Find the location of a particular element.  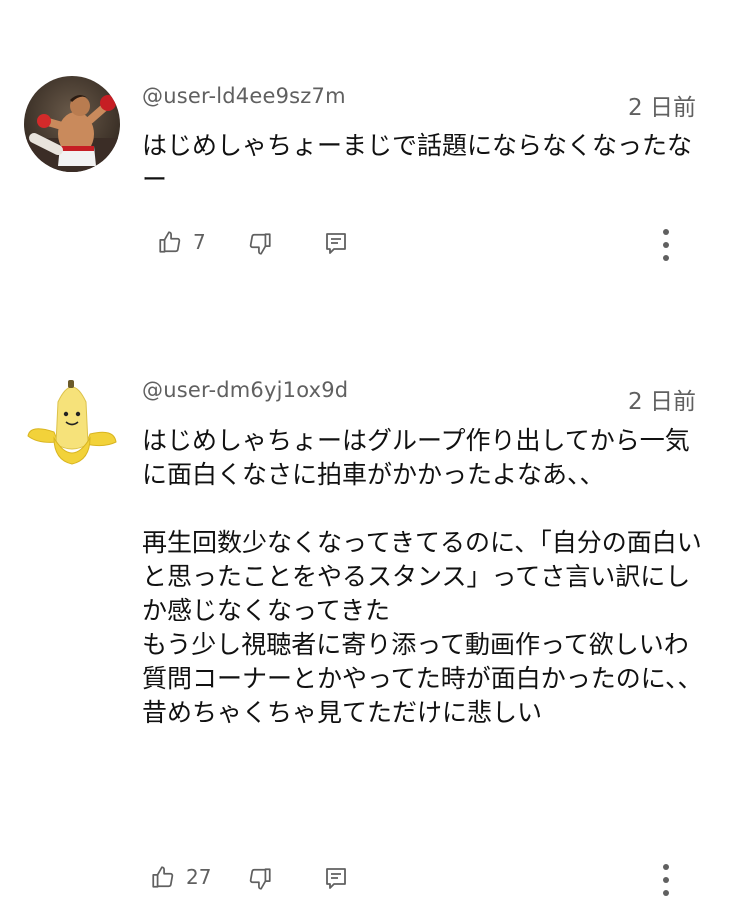

like-count: 27 is located at coordinates (199, 877).